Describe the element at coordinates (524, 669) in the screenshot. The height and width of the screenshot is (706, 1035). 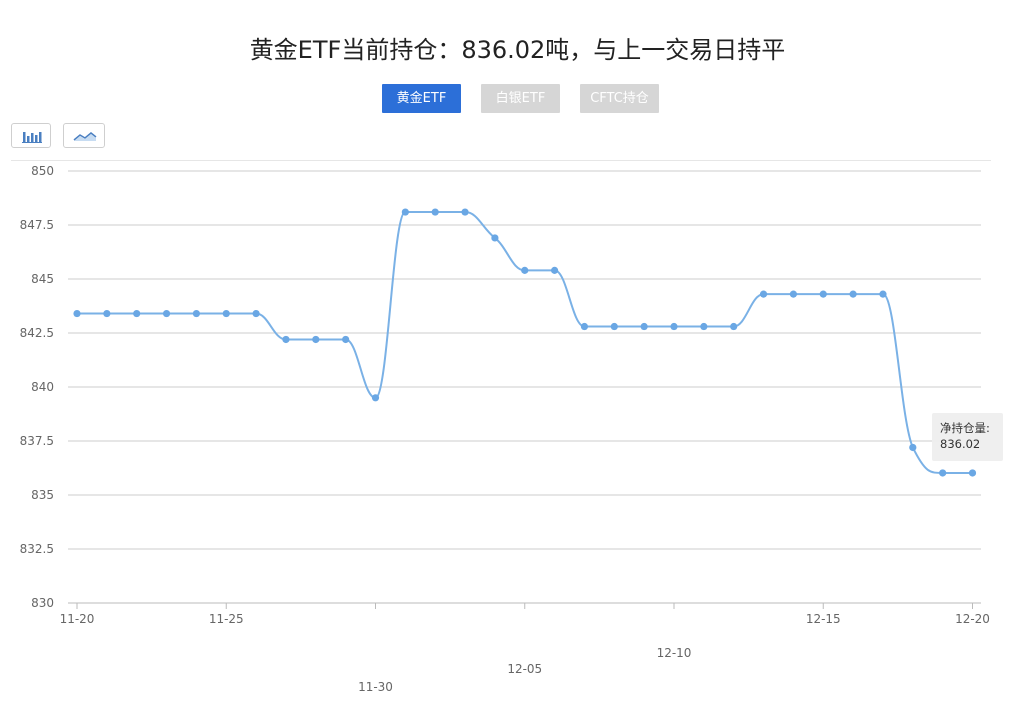
I see `x-tick-label: 12-05` at that location.